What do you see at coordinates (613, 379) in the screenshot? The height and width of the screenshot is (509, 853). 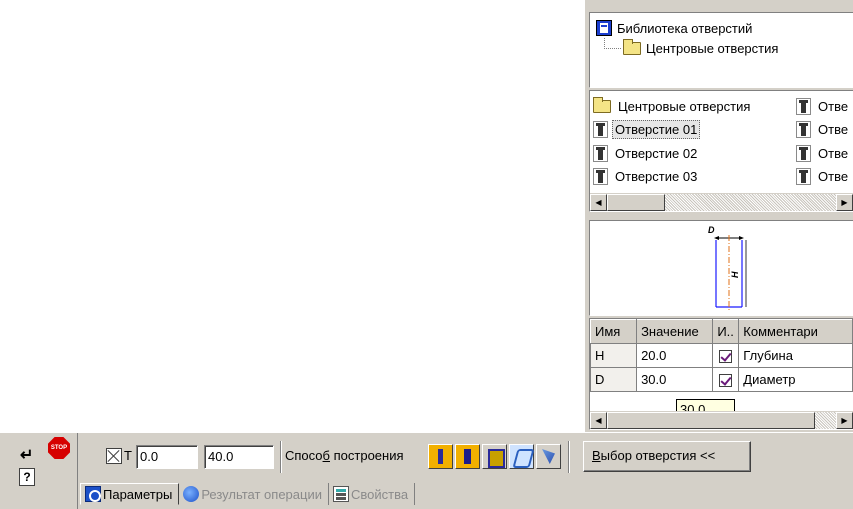 I see `param-name: D` at bounding box center [613, 379].